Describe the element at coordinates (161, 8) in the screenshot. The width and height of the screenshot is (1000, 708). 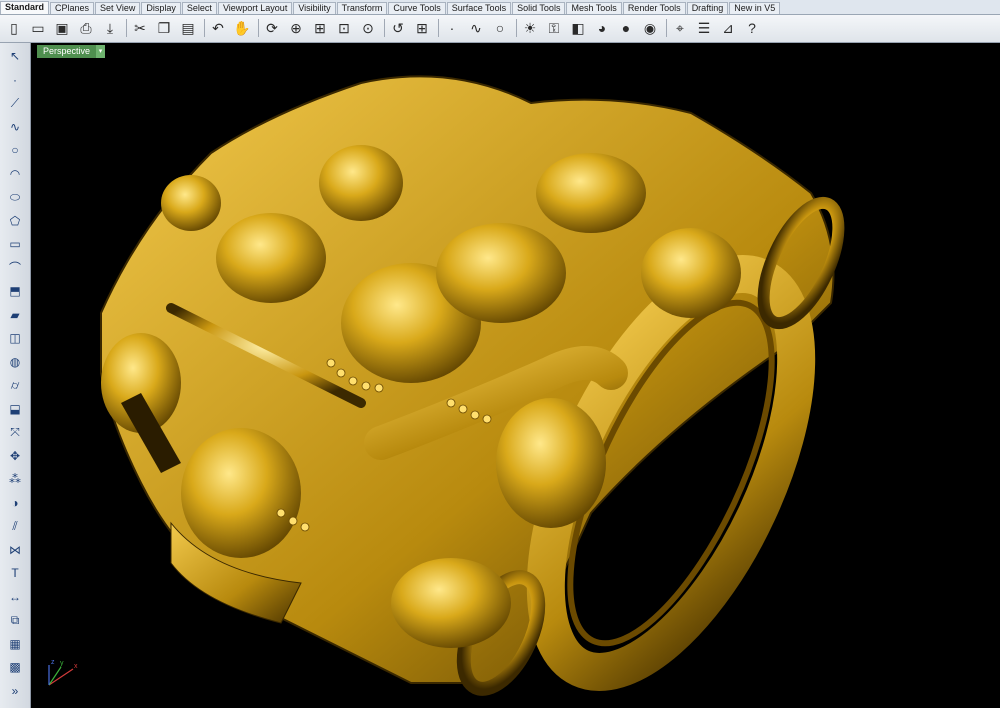
I see `tab-display: Display` at that location.